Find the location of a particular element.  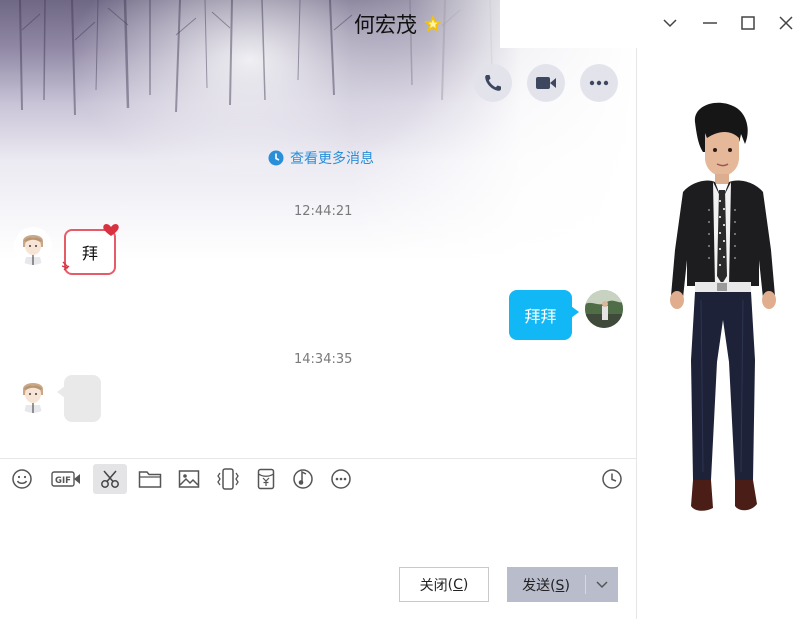

collapse-button is located at coordinates (670, 23).